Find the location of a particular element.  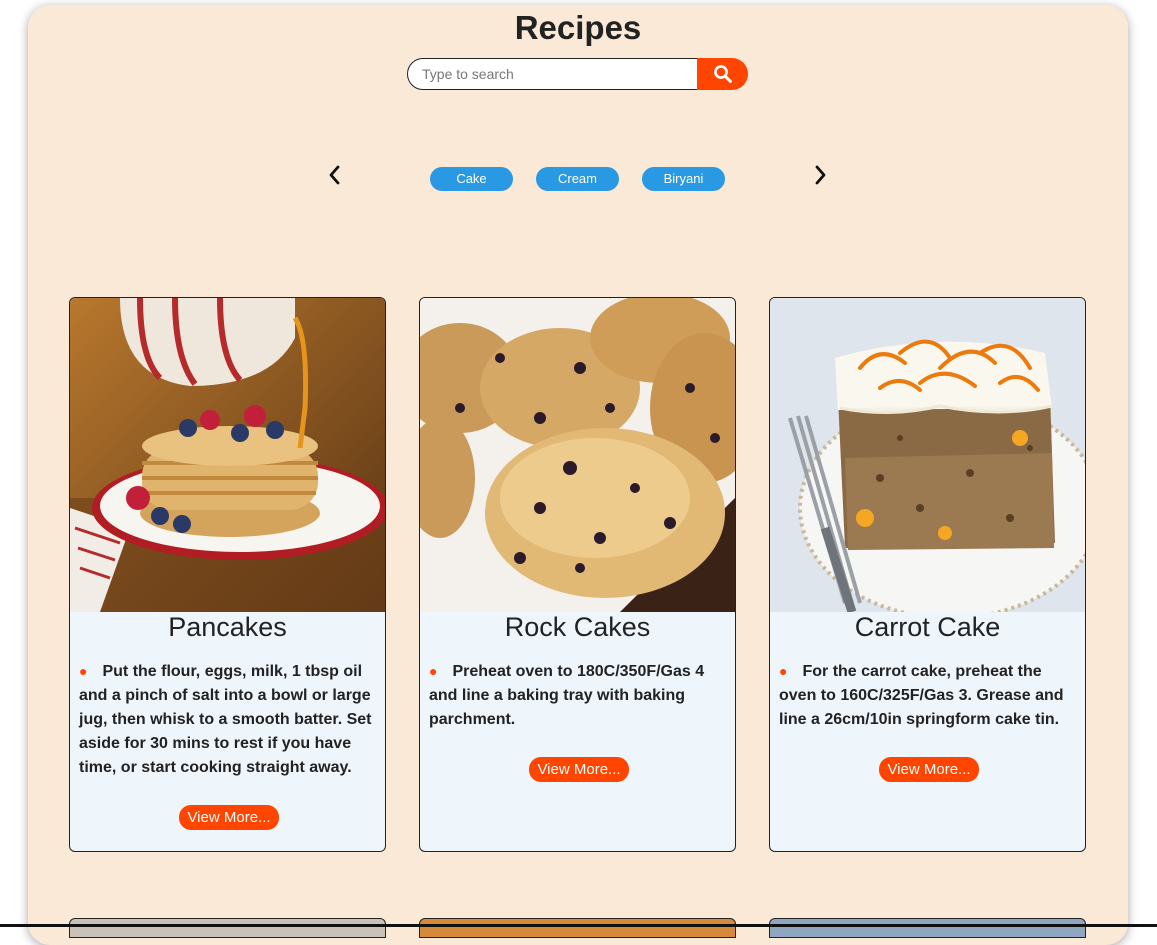

recipe-title: Pancakes is located at coordinates (227, 627).